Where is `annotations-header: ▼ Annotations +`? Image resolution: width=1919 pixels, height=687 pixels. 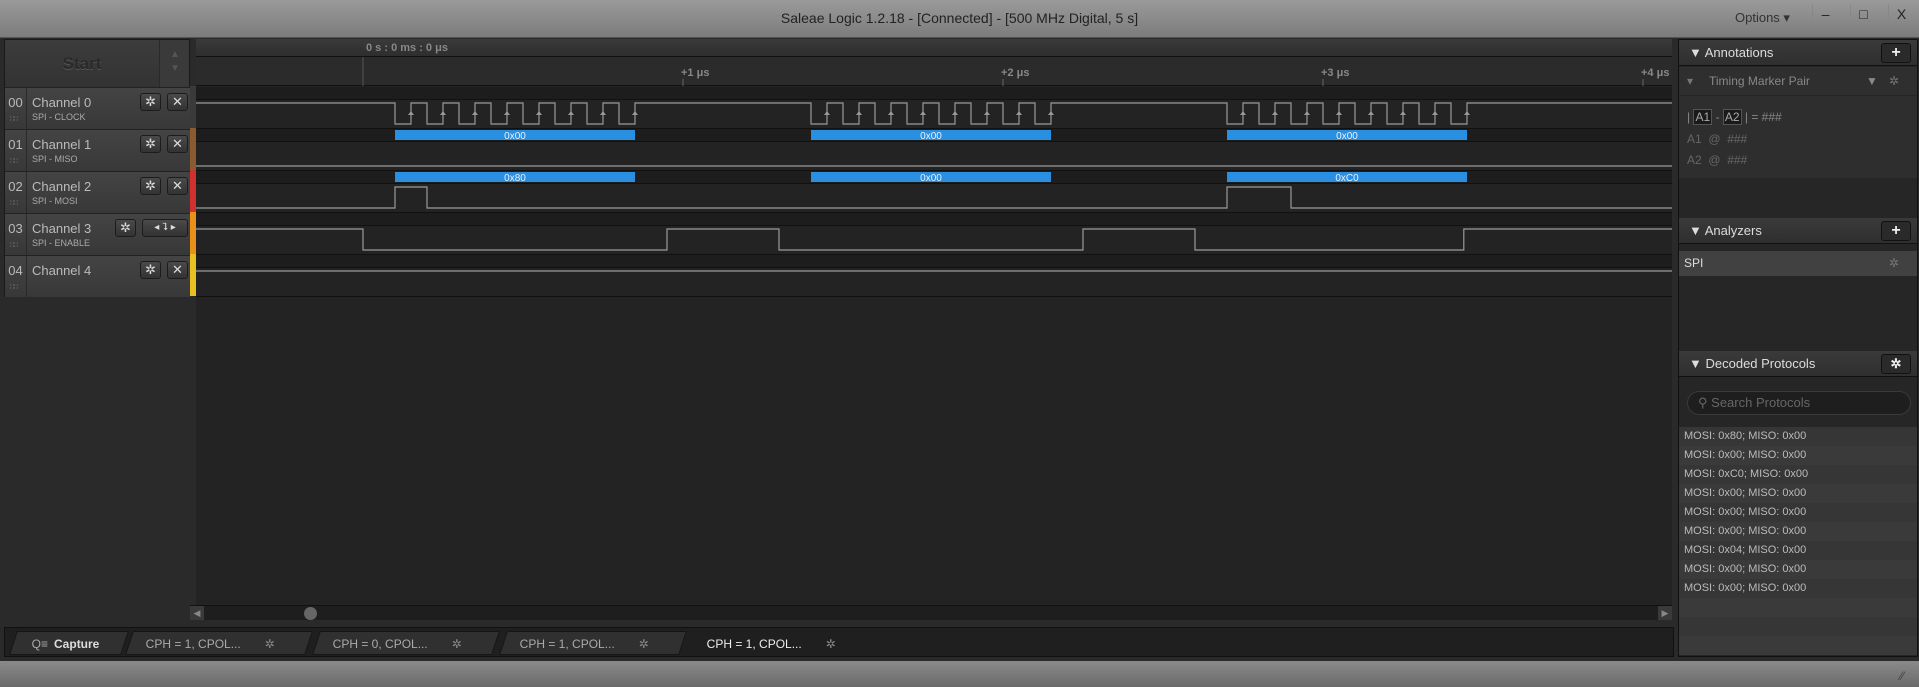
annotations-header: ▼ Annotations + is located at coordinates (1798, 53).